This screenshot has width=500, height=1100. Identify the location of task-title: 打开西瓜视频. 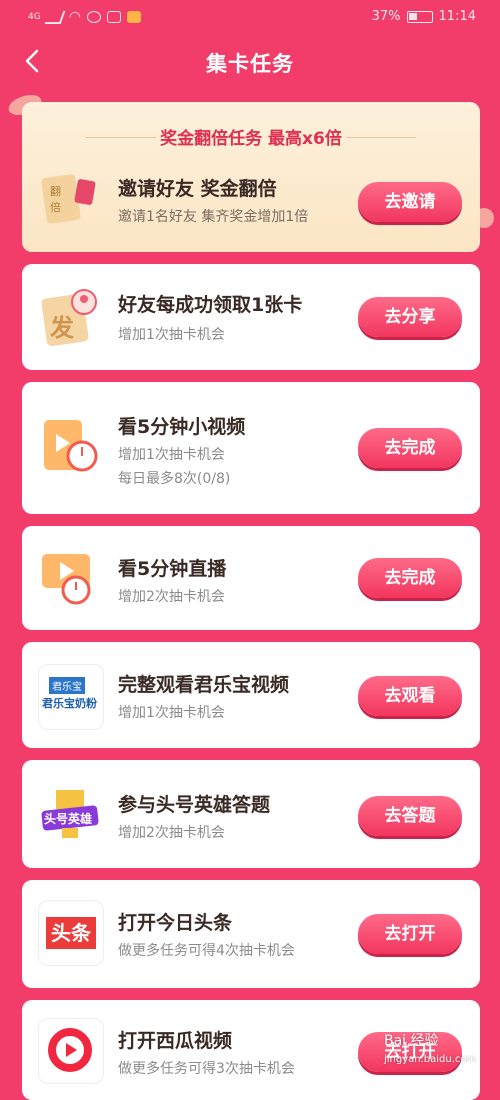
(175, 1041).